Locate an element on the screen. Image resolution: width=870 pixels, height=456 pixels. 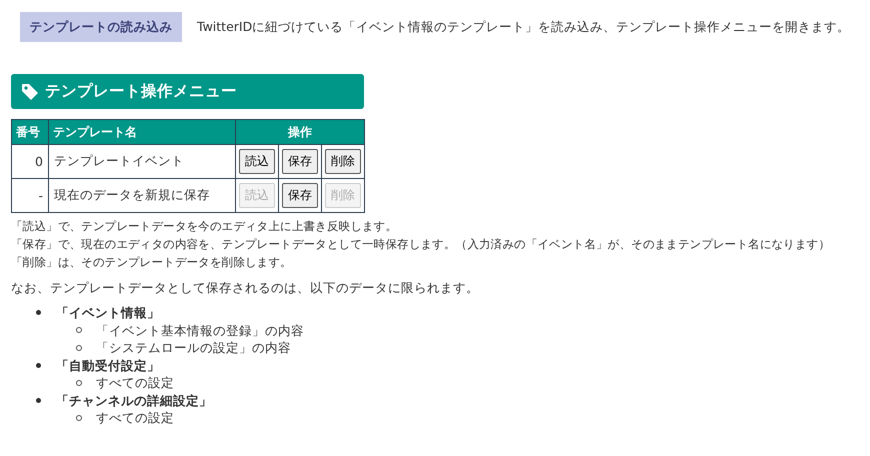
saved-intro: なお、テンプレートデータとして保存されるのは、以下のデータに限られます。 is located at coordinates (245, 288).